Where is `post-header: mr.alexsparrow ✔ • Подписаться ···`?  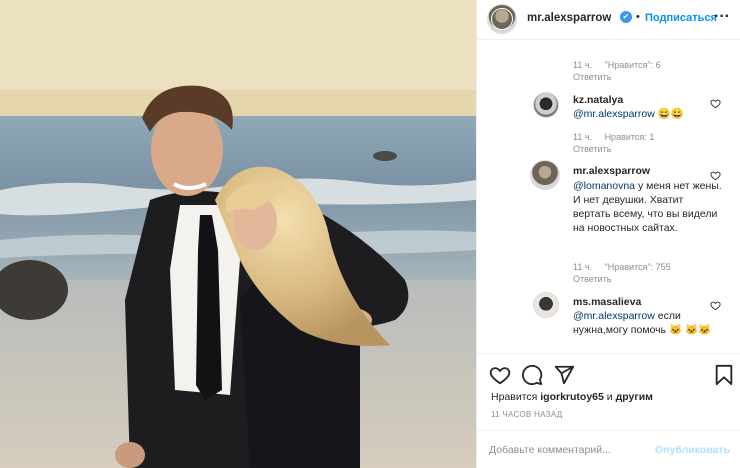 post-header: mr.alexsparrow ✔ • Подписаться ··· is located at coordinates (608, 20).